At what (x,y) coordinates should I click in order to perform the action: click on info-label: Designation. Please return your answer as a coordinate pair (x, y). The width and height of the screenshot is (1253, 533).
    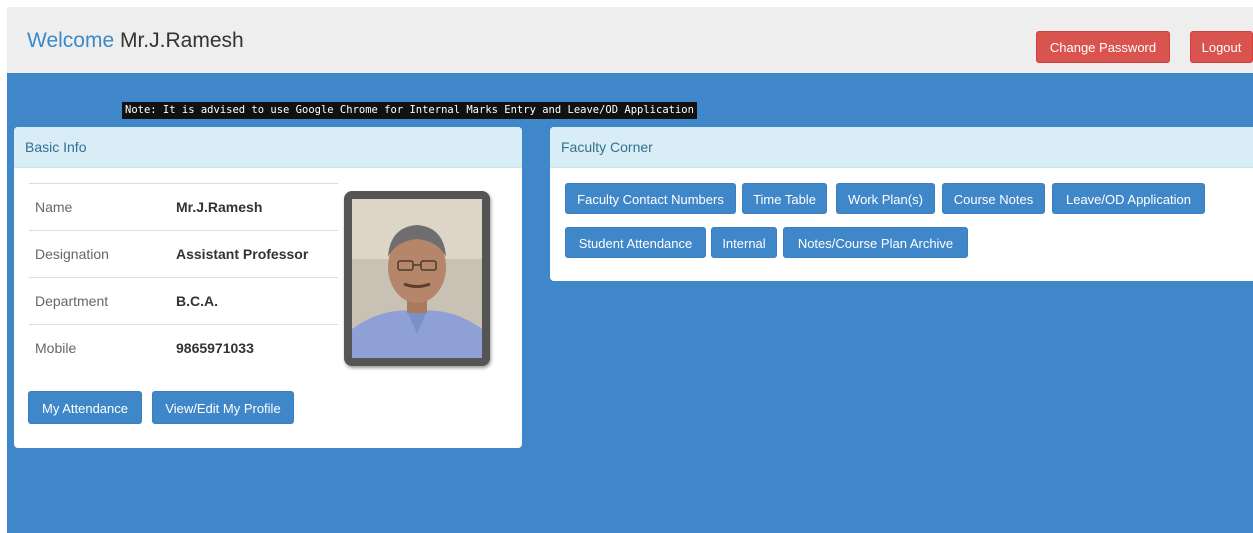
    Looking at the image, I should click on (72, 254).